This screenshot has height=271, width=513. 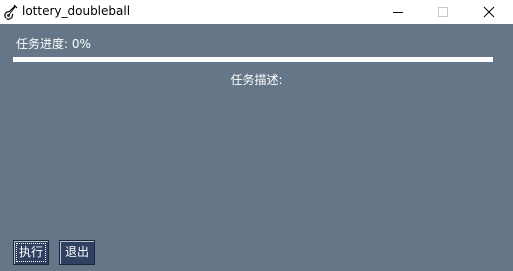 I want to click on run-button: 执行, so click(x=31, y=252).